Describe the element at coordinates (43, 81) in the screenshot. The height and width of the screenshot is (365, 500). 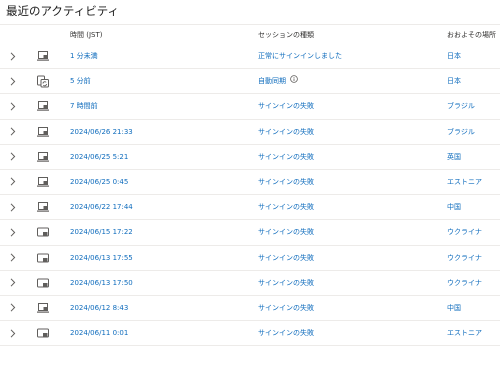
I see `sync-device-icon` at that location.